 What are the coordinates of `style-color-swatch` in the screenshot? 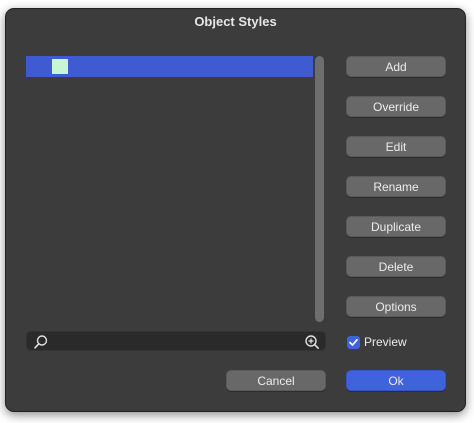 It's located at (60, 66).